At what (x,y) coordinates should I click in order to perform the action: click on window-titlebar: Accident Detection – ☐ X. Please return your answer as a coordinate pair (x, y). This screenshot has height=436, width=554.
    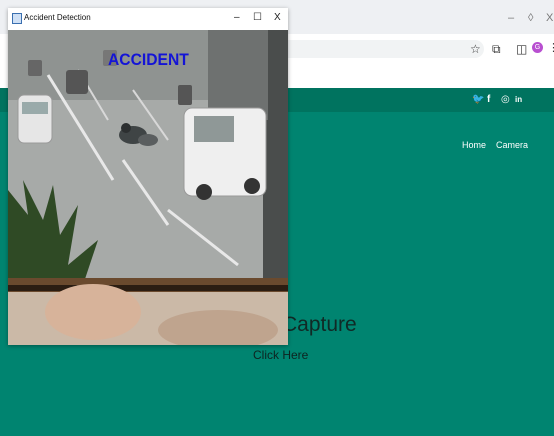
    Looking at the image, I should click on (148, 19).